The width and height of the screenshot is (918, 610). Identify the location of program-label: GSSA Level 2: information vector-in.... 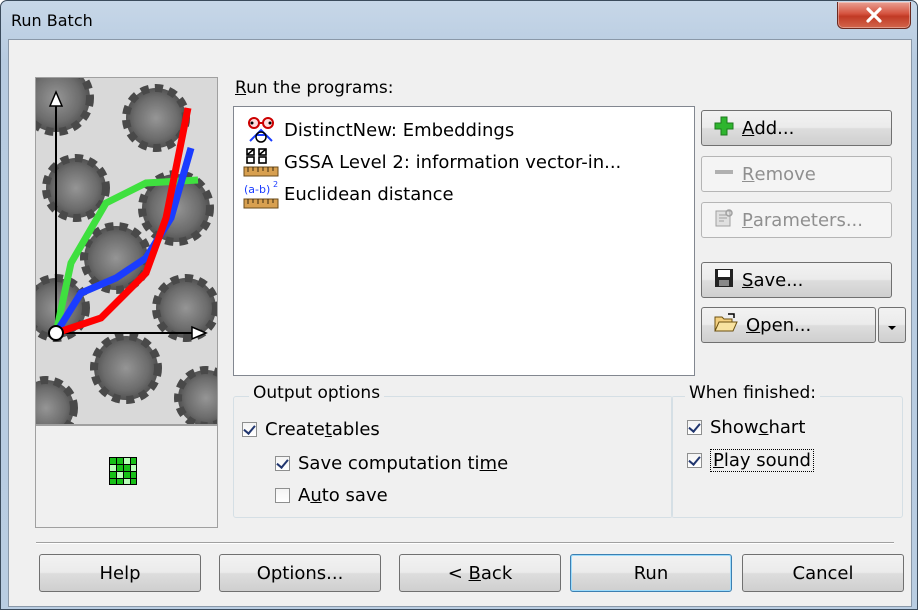
(453, 162).